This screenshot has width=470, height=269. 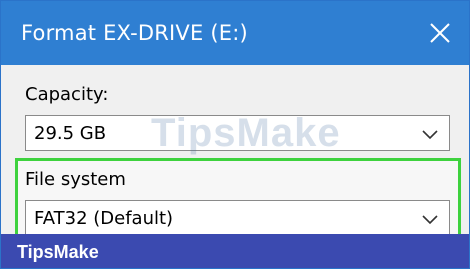 What do you see at coordinates (58, 252) in the screenshot?
I see `footer-brand: TipsMake` at bounding box center [58, 252].